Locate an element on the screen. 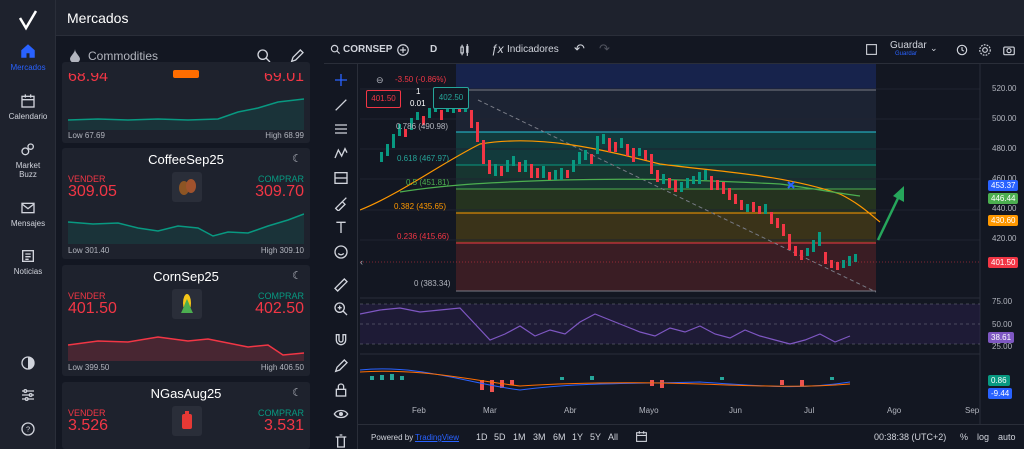  range-all: All is located at coordinates (613, 437).